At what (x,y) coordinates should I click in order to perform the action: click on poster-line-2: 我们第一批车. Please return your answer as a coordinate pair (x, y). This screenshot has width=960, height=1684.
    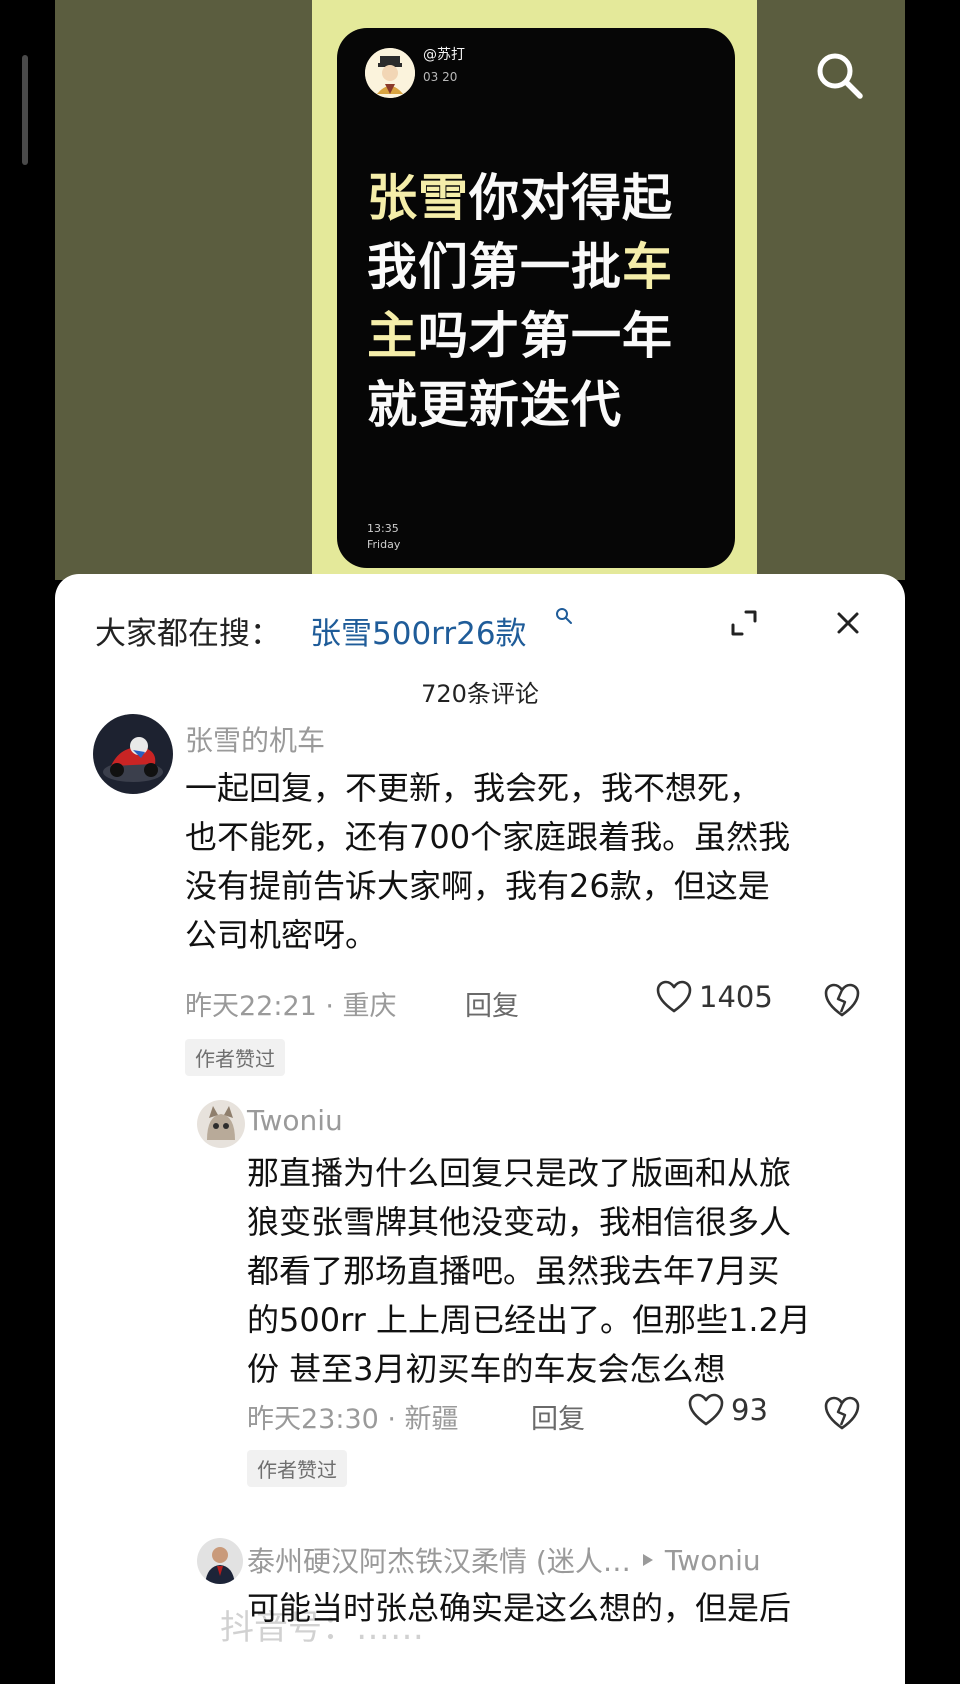
    Looking at the image, I should click on (520, 267).